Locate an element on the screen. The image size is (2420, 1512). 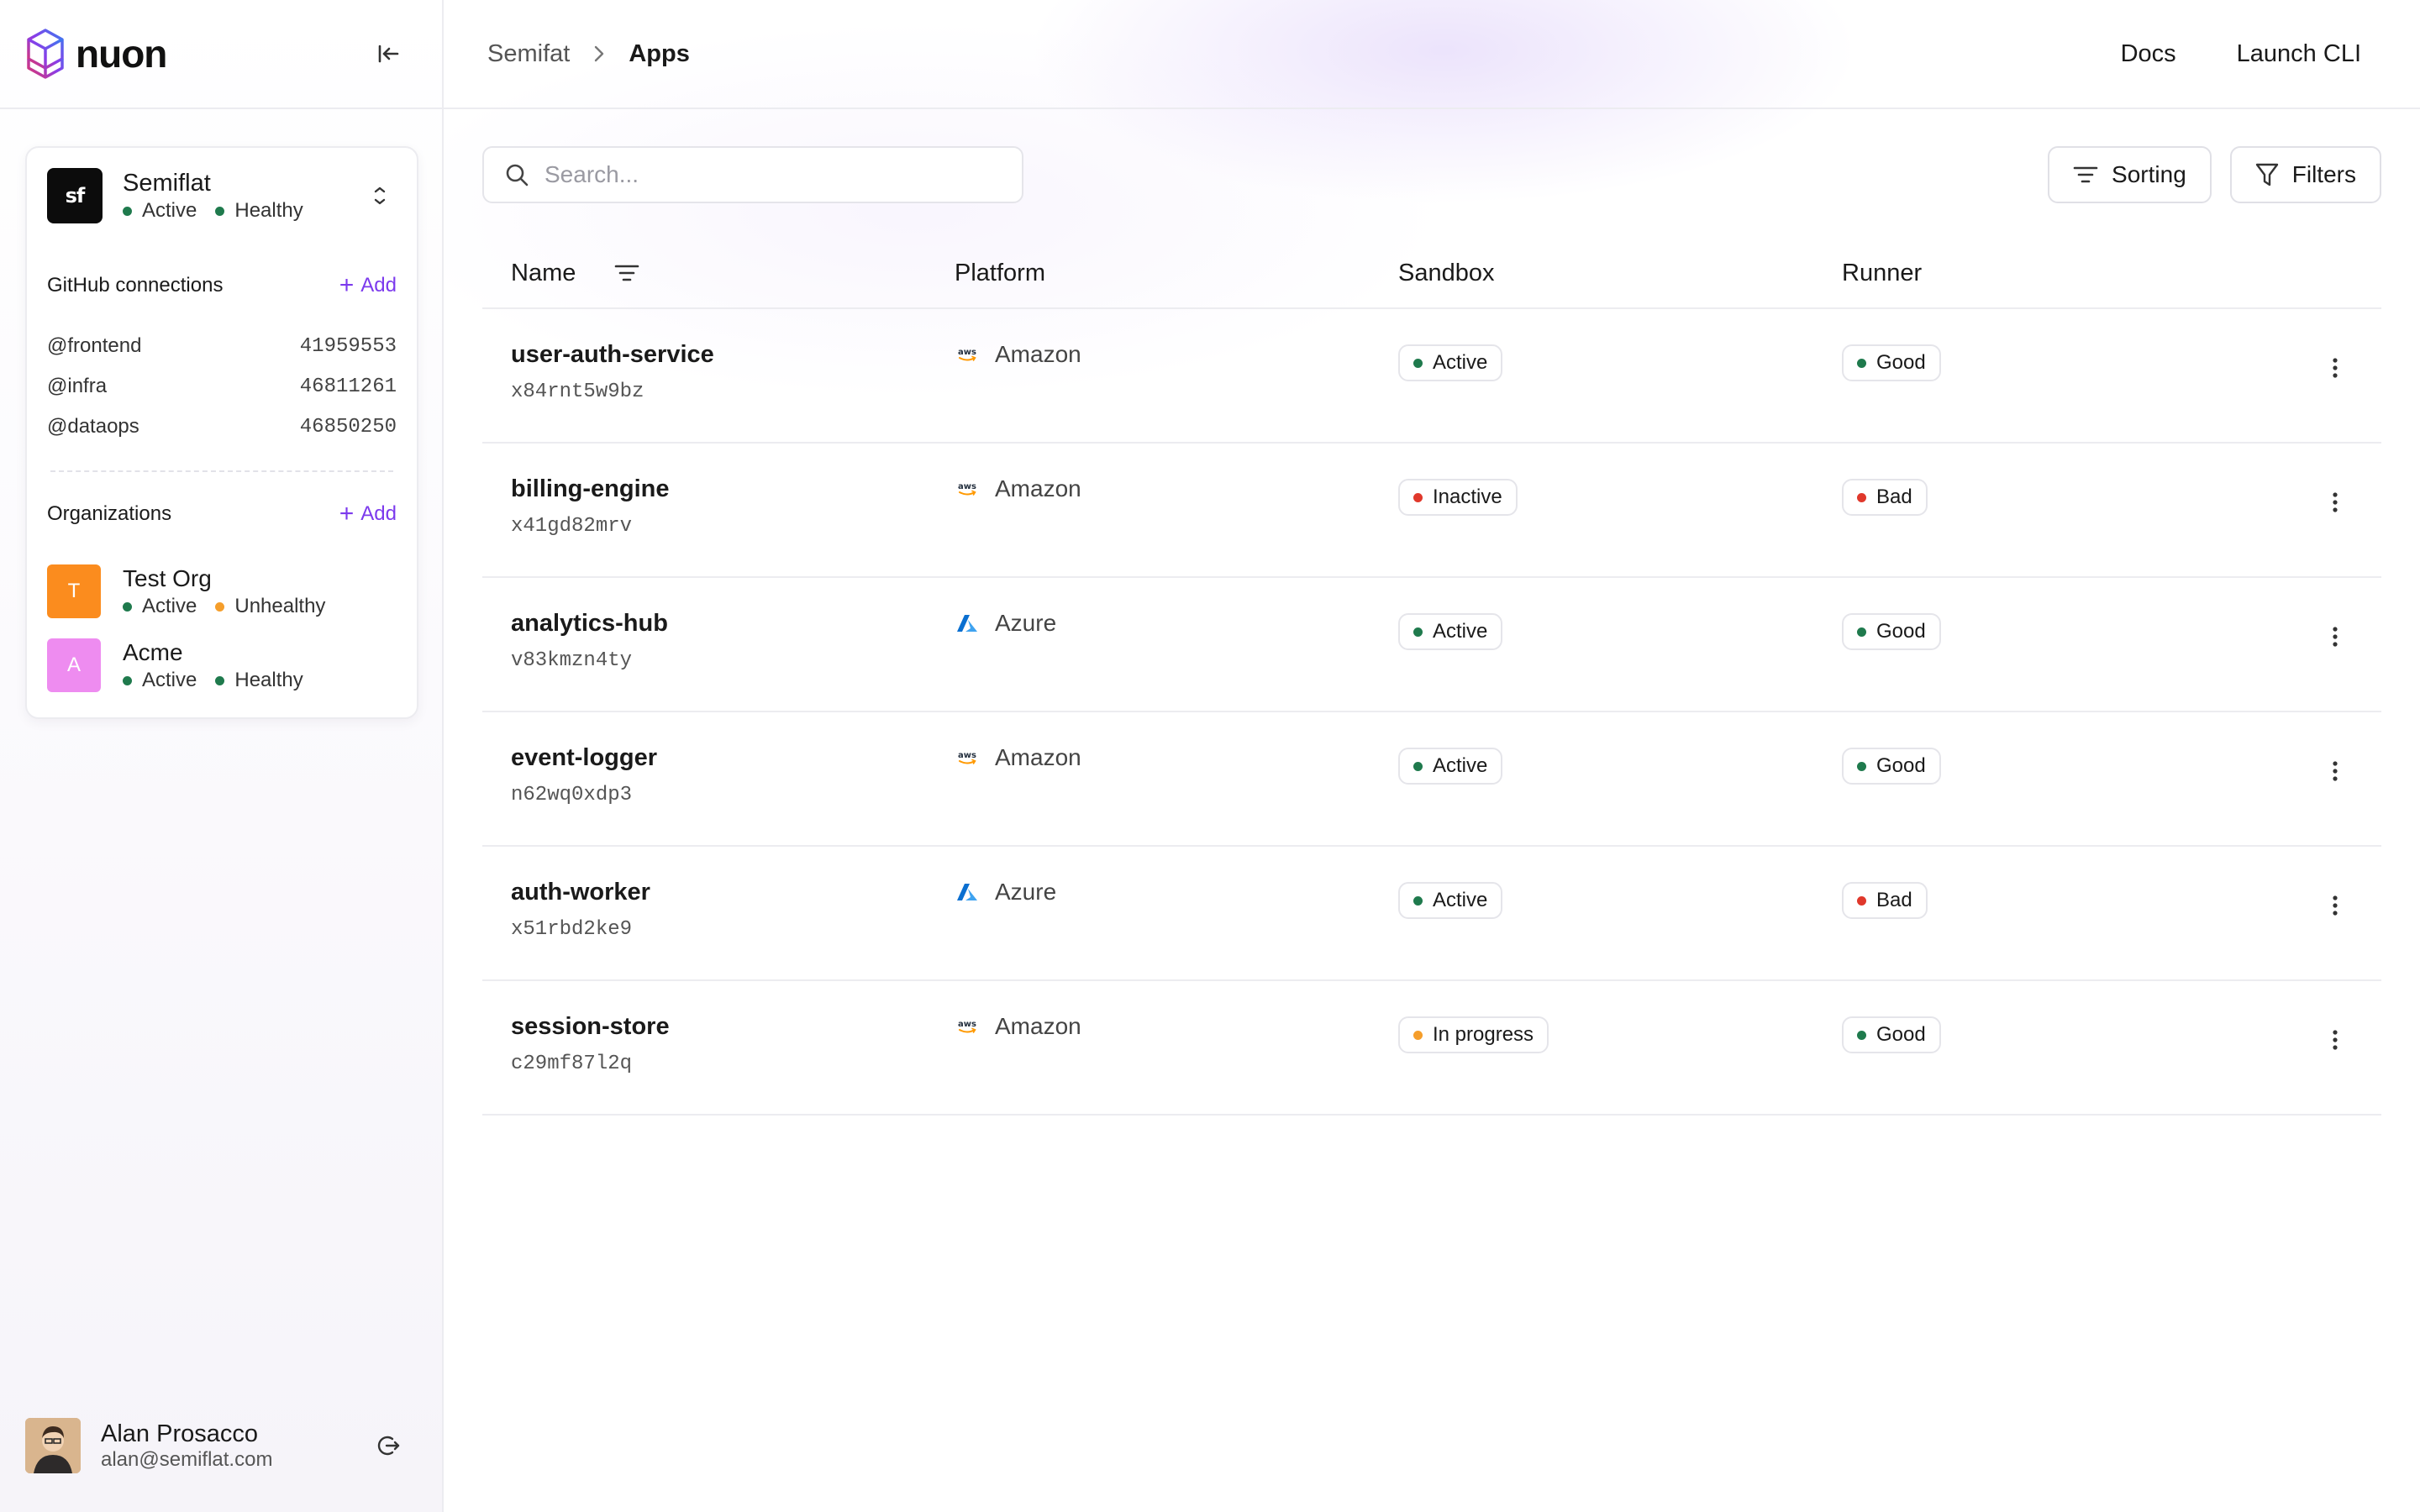
organization-item-acme: A Acme Active Healthy is located at coordinates (222, 665).